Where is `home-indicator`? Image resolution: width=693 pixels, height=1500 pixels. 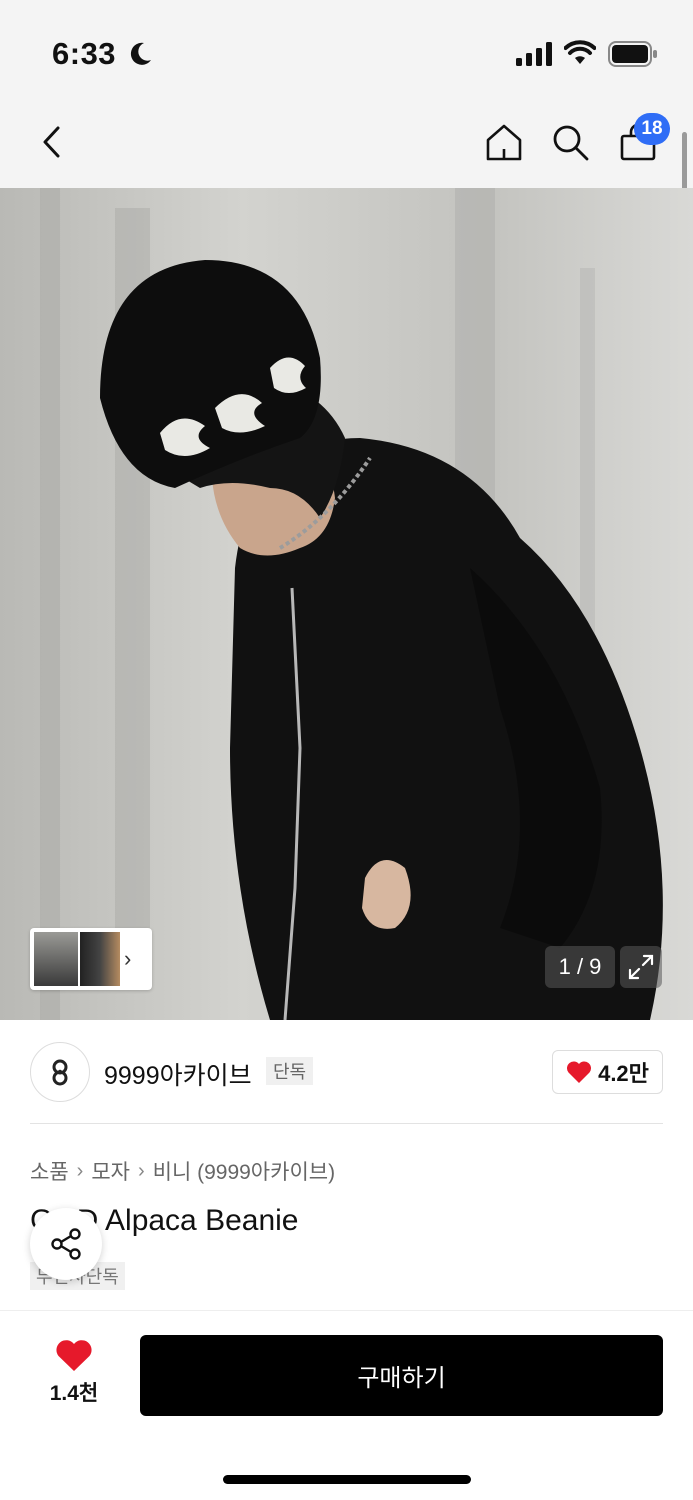
home-indicator is located at coordinates (347, 1479).